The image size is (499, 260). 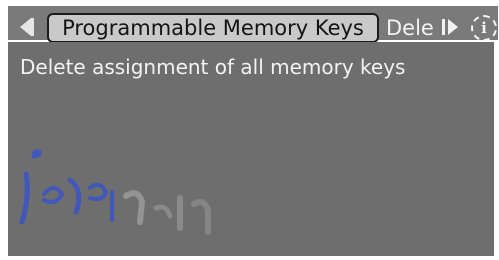 I want to click on info-icon: i, so click(x=484, y=28).